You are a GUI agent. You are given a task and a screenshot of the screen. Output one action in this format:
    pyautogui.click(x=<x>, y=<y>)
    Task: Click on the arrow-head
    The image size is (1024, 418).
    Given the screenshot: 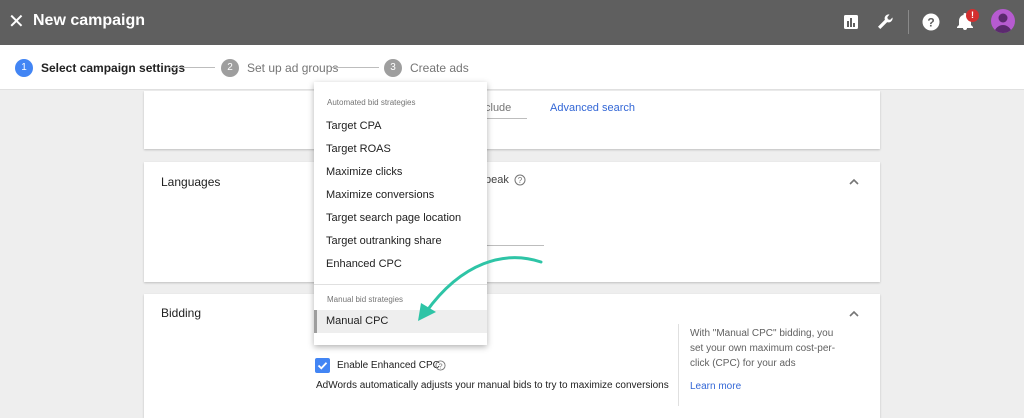 What is the action you would take?
    pyautogui.click(x=427, y=312)
    